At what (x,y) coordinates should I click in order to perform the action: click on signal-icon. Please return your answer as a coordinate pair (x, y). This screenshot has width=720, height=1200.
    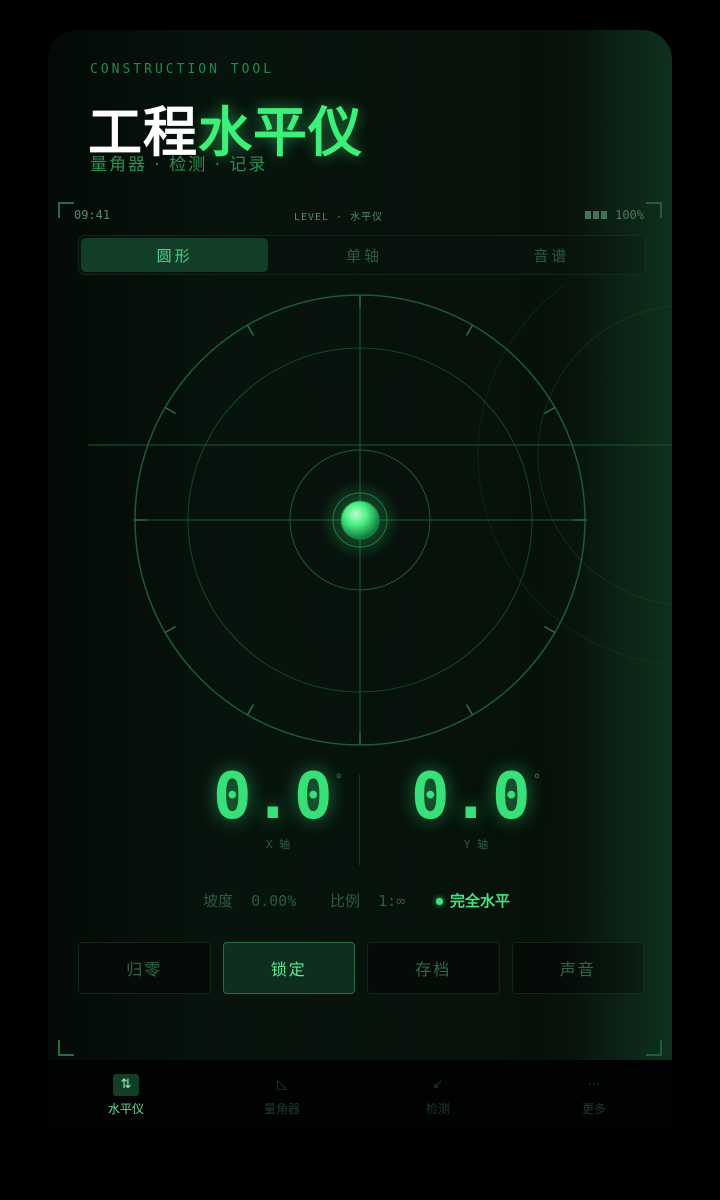
    Looking at the image, I should click on (597, 215).